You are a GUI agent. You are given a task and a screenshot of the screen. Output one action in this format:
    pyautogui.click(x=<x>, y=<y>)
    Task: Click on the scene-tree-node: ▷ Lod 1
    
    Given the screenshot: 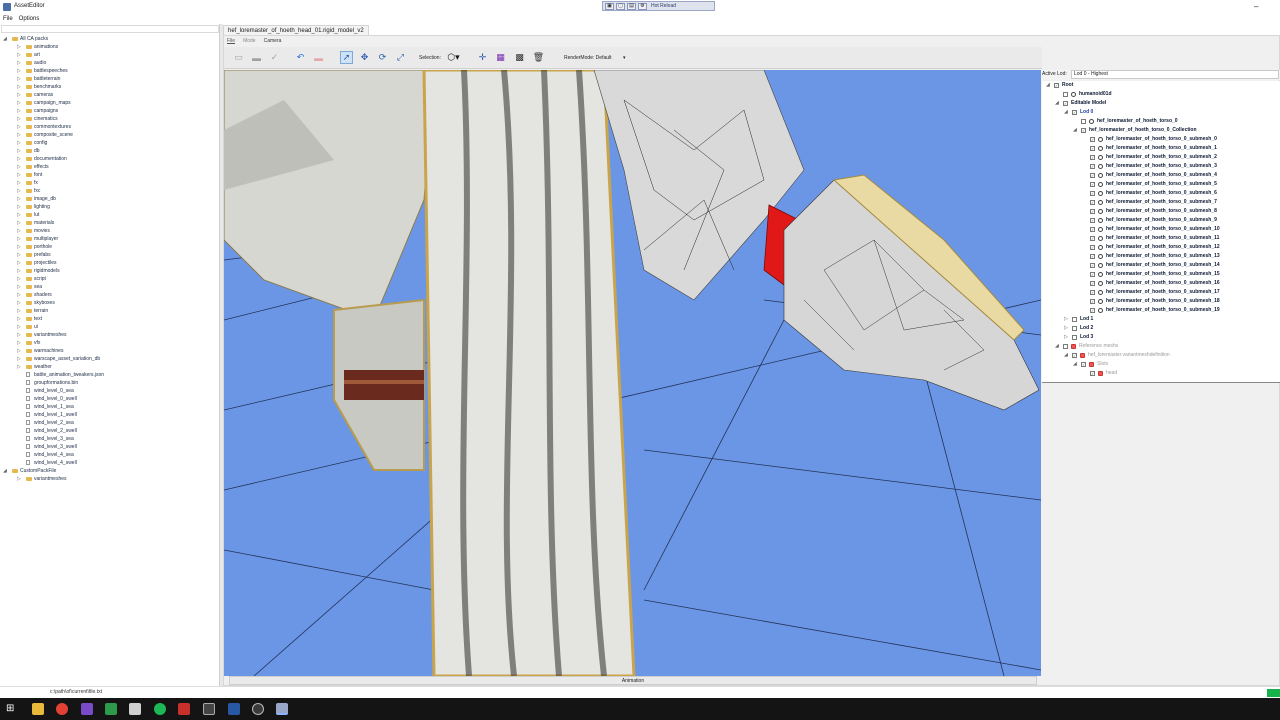 What is the action you would take?
    pyautogui.click(x=1161, y=319)
    